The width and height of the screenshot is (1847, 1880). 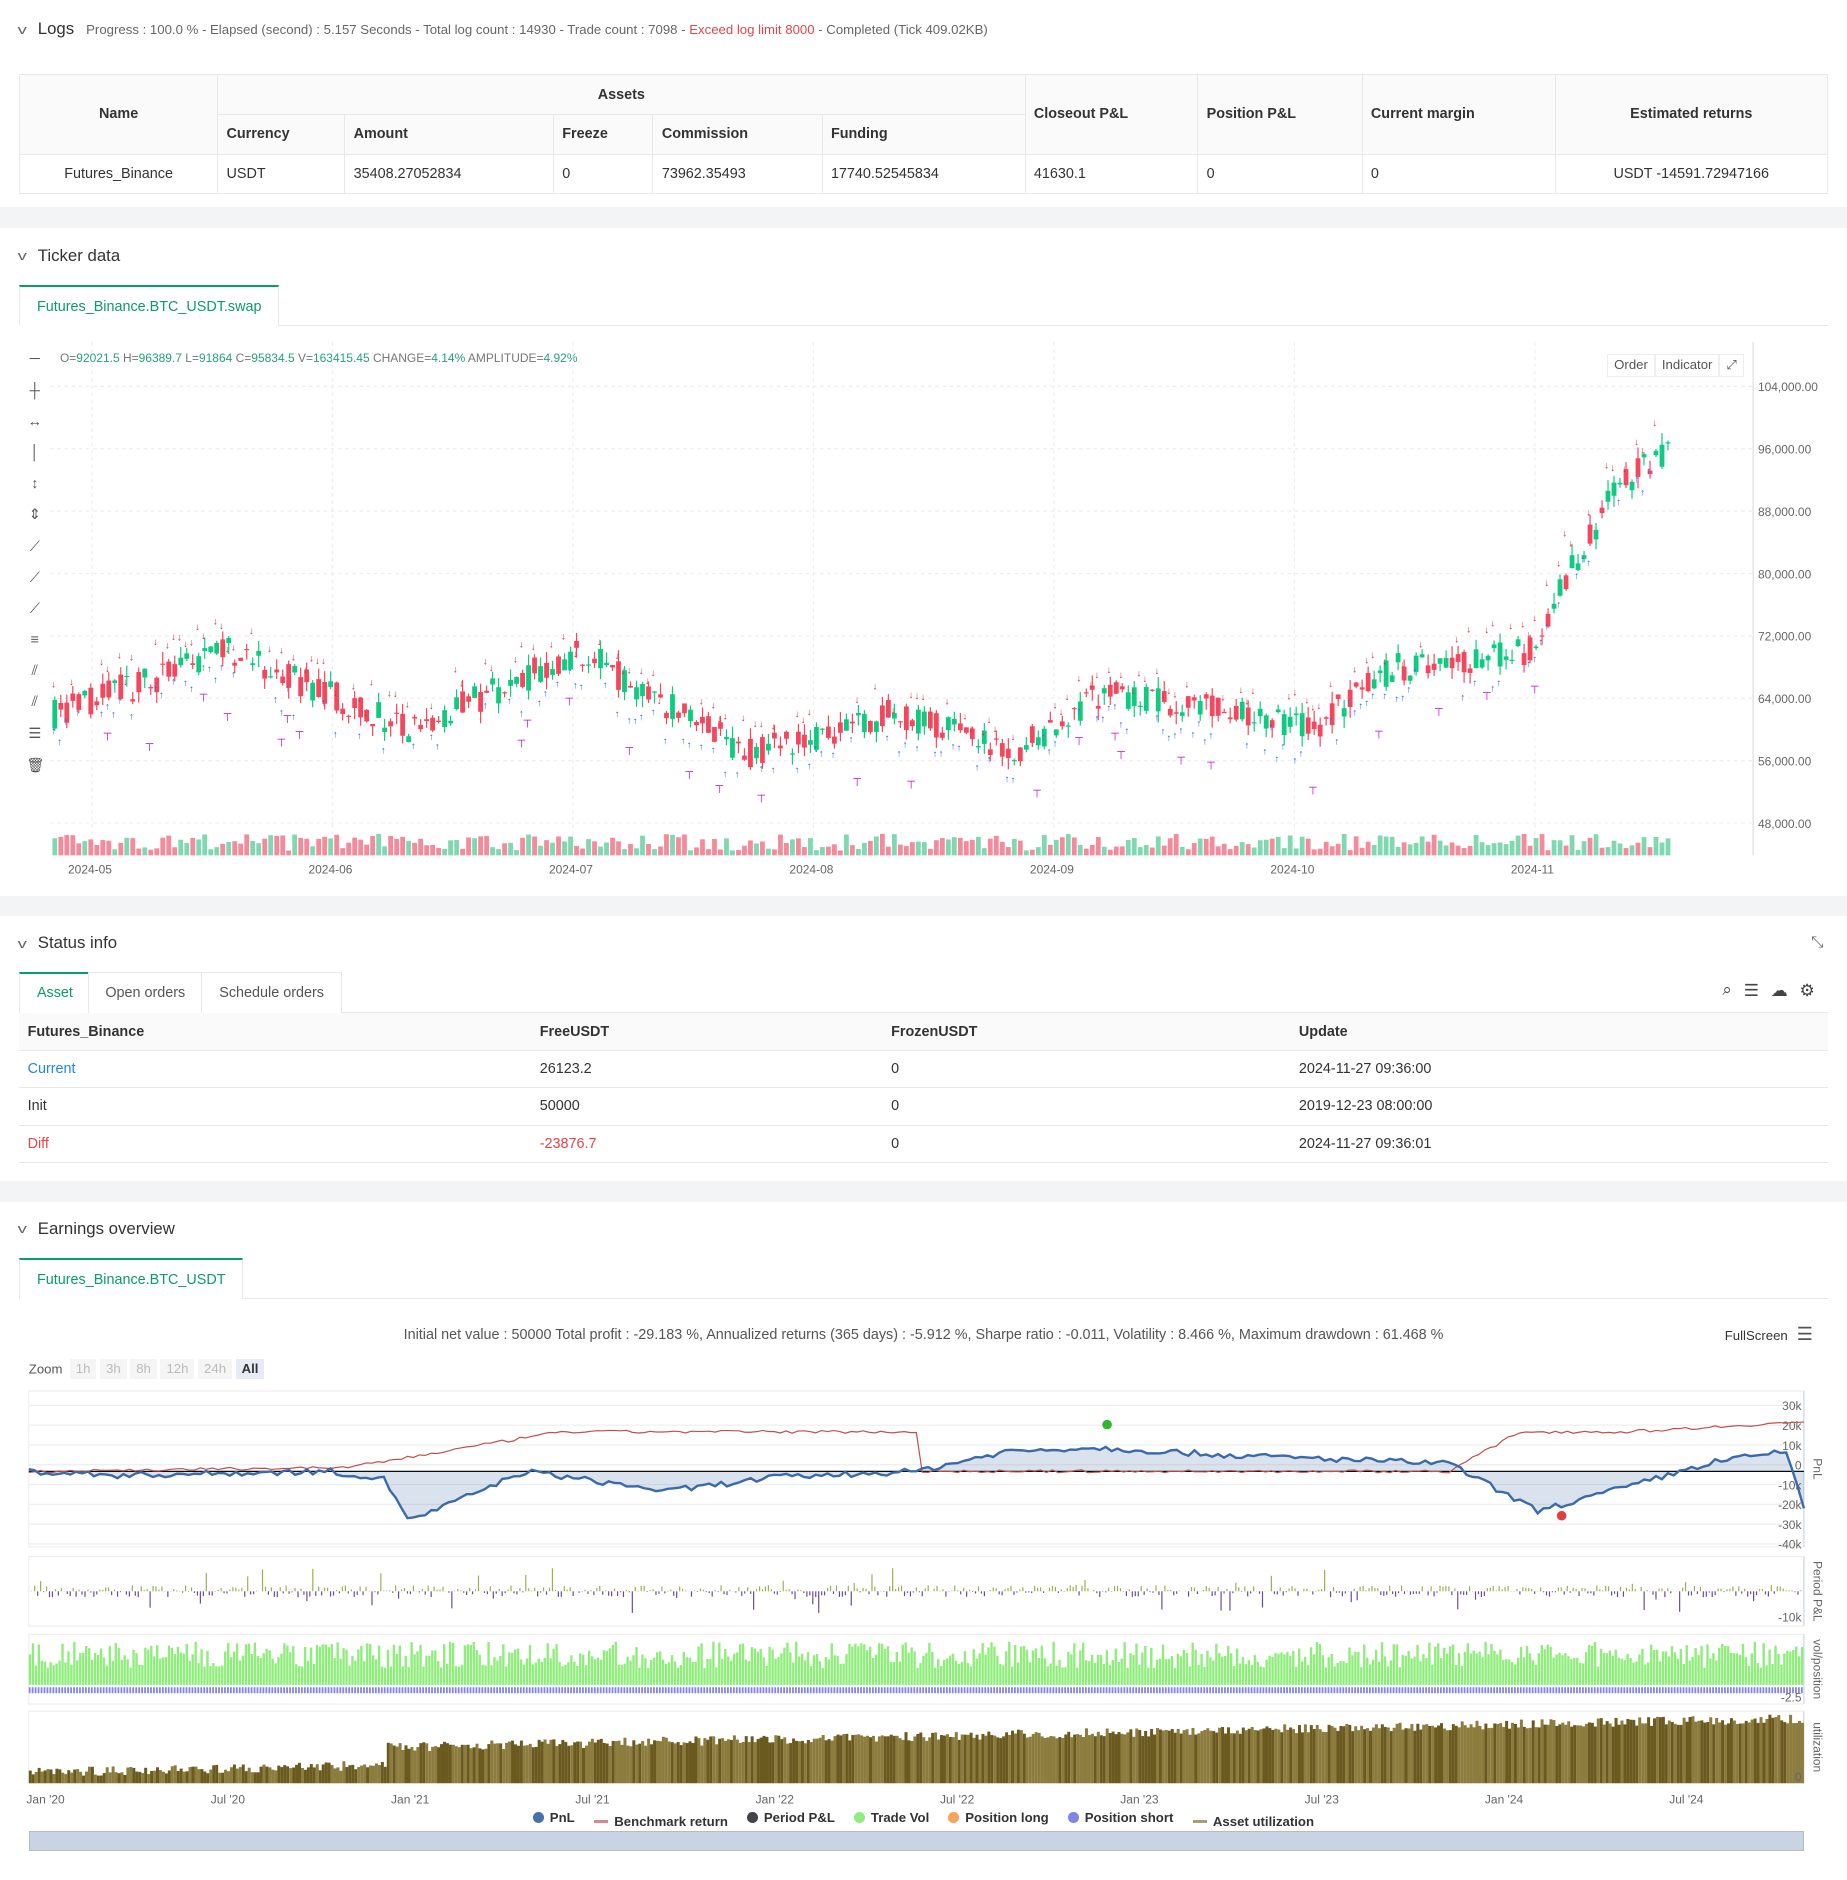 I want to click on drawing-tool-icon: ↕, so click(x=34, y=484).